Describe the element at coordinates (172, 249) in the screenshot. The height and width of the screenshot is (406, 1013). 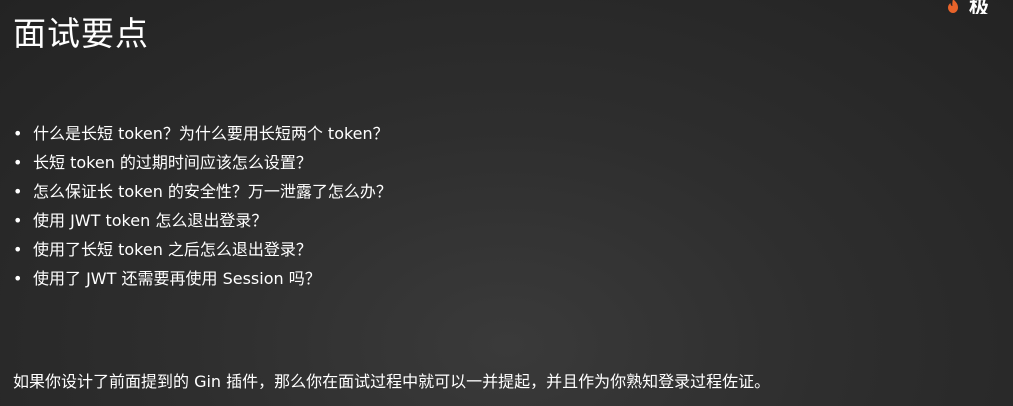
I see `list-item-text: 使用了长短 token 之后怎么退出登录？` at that location.